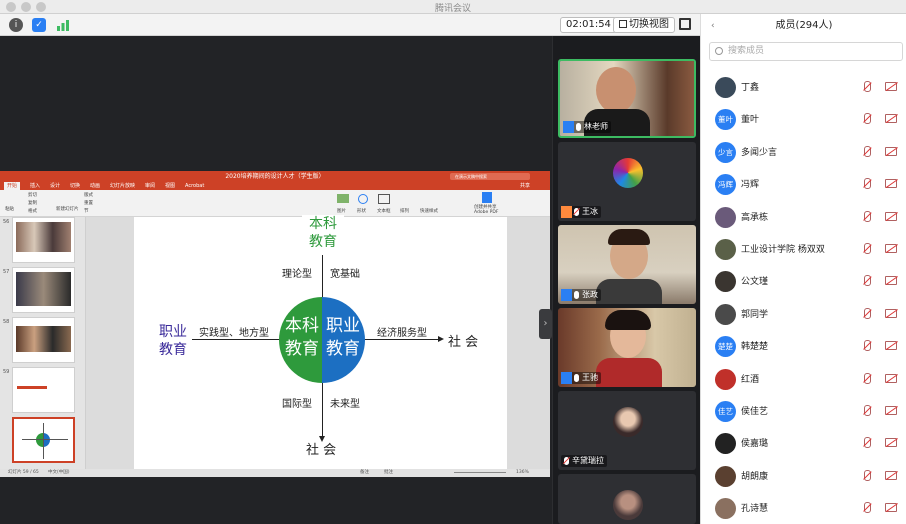 The height and width of the screenshot is (524, 906). Describe the element at coordinates (67, 209) in the screenshot. I see `ribbon-new-slide-button: 新建幻灯片` at that location.